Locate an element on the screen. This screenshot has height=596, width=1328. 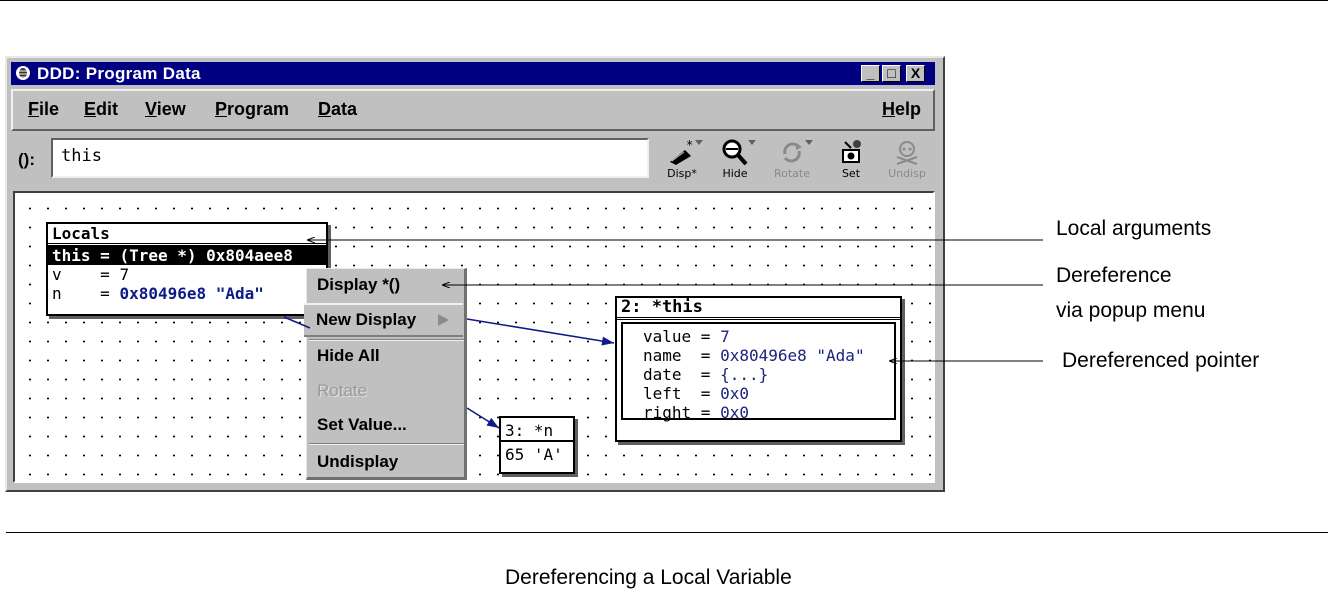
annotation-via-popup: via popup menu is located at coordinates (1131, 310).